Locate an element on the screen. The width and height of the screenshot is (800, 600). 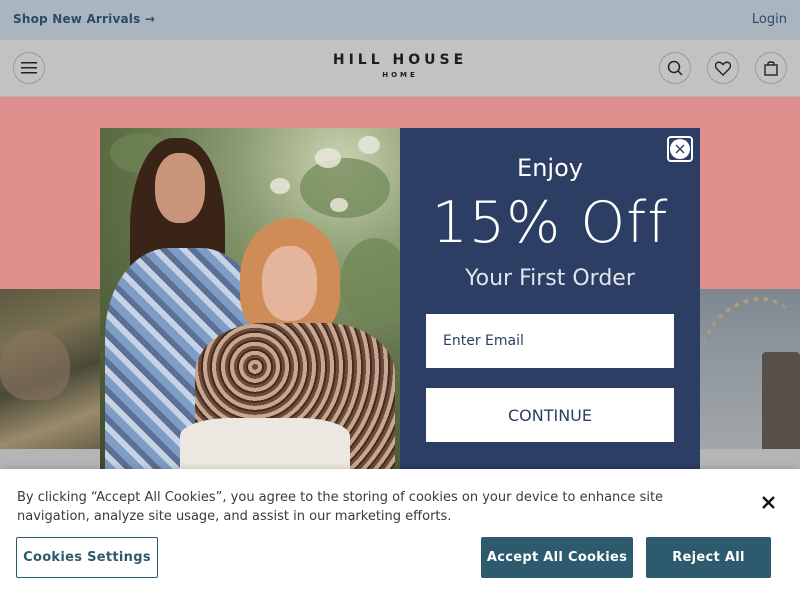
menu-icon is located at coordinates (29, 68).